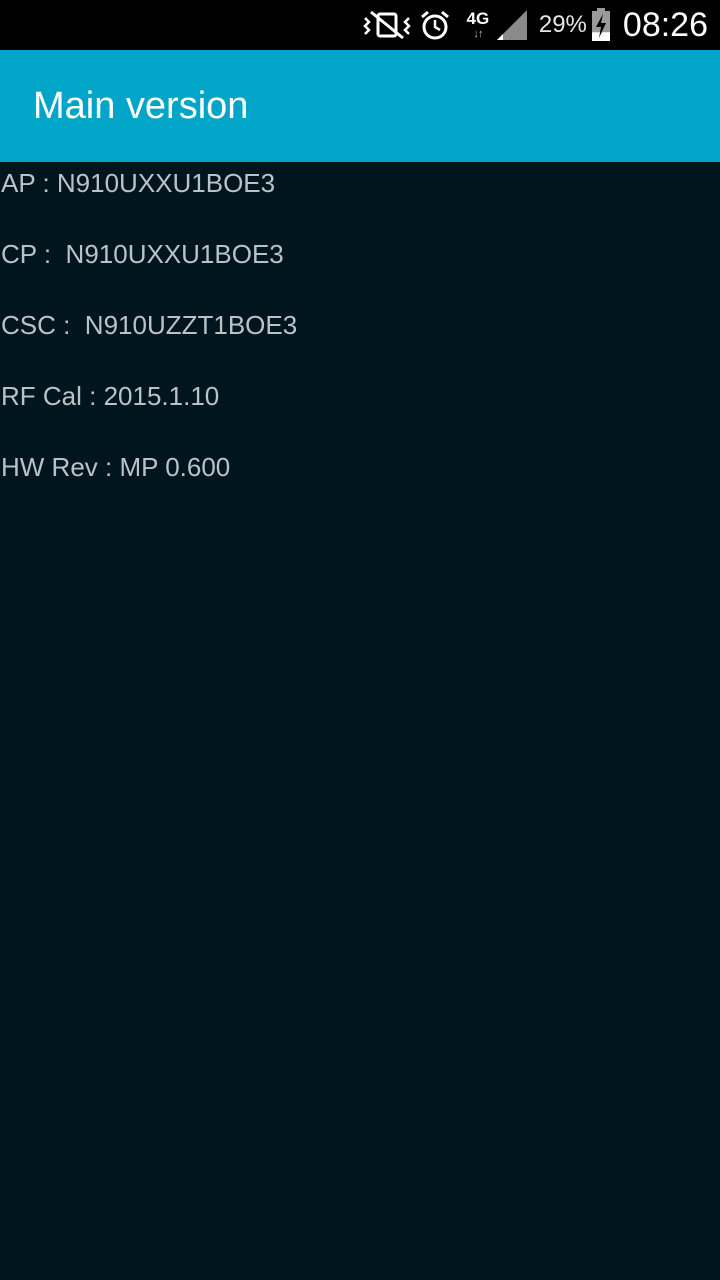  What do you see at coordinates (138, 183) in the screenshot?
I see `info-row-ap: AP : N910UXXU1BOE3` at bounding box center [138, 183].